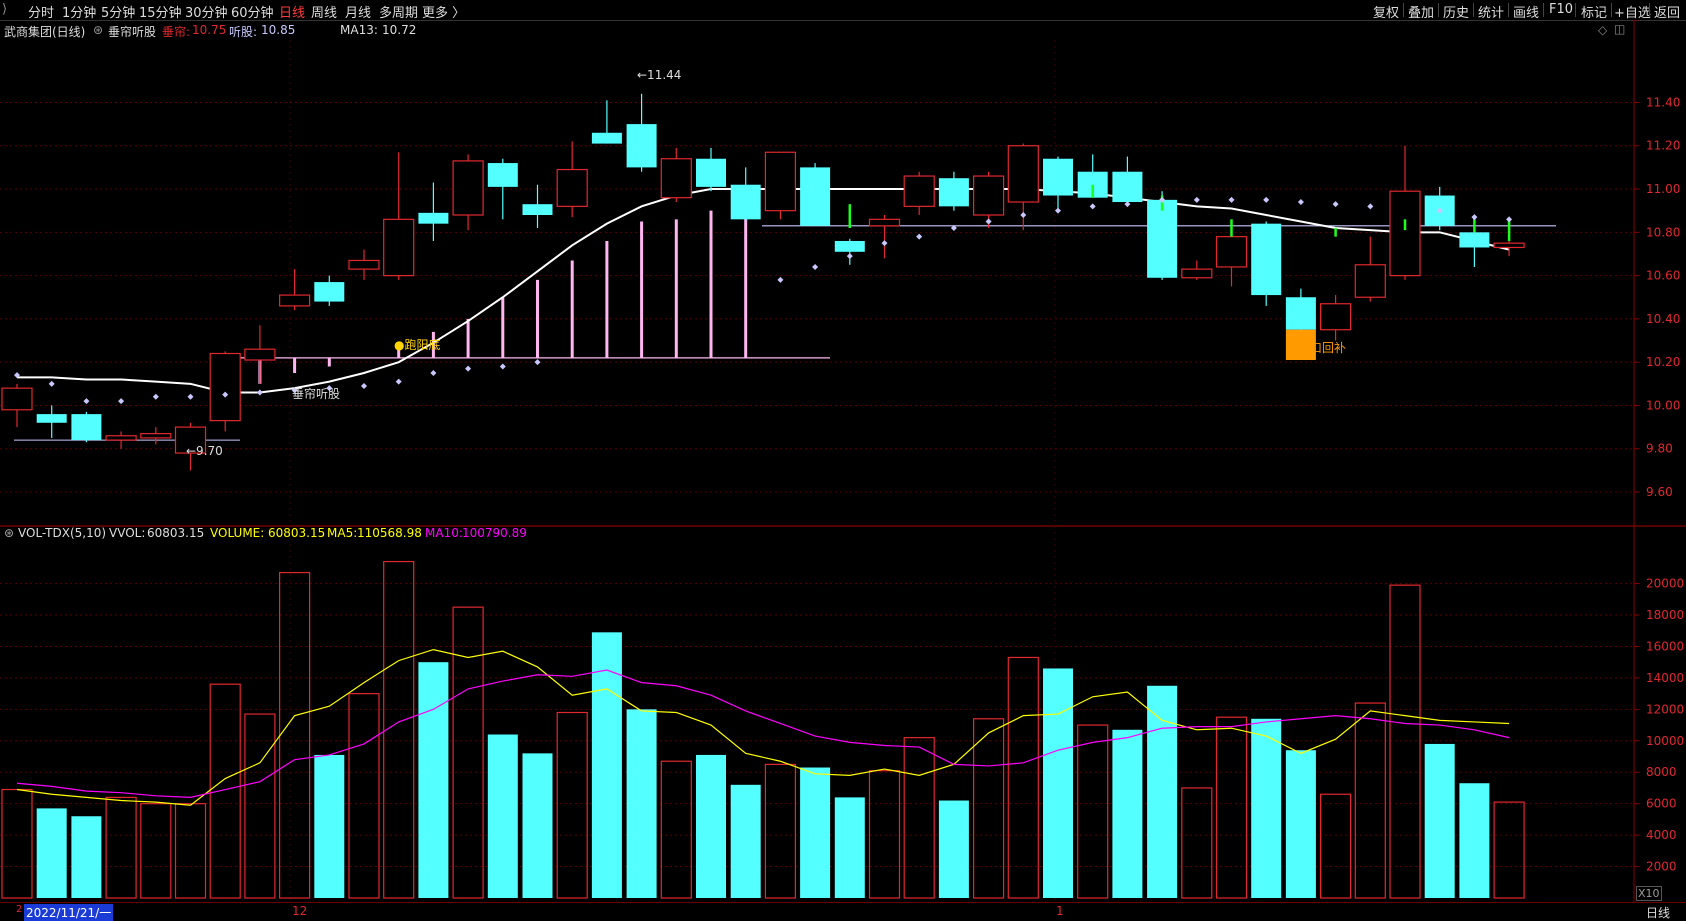 The width and height of the screenshot is (1686, 921). I want to click on volume-tick-label: 16000, so click(1665, 646).